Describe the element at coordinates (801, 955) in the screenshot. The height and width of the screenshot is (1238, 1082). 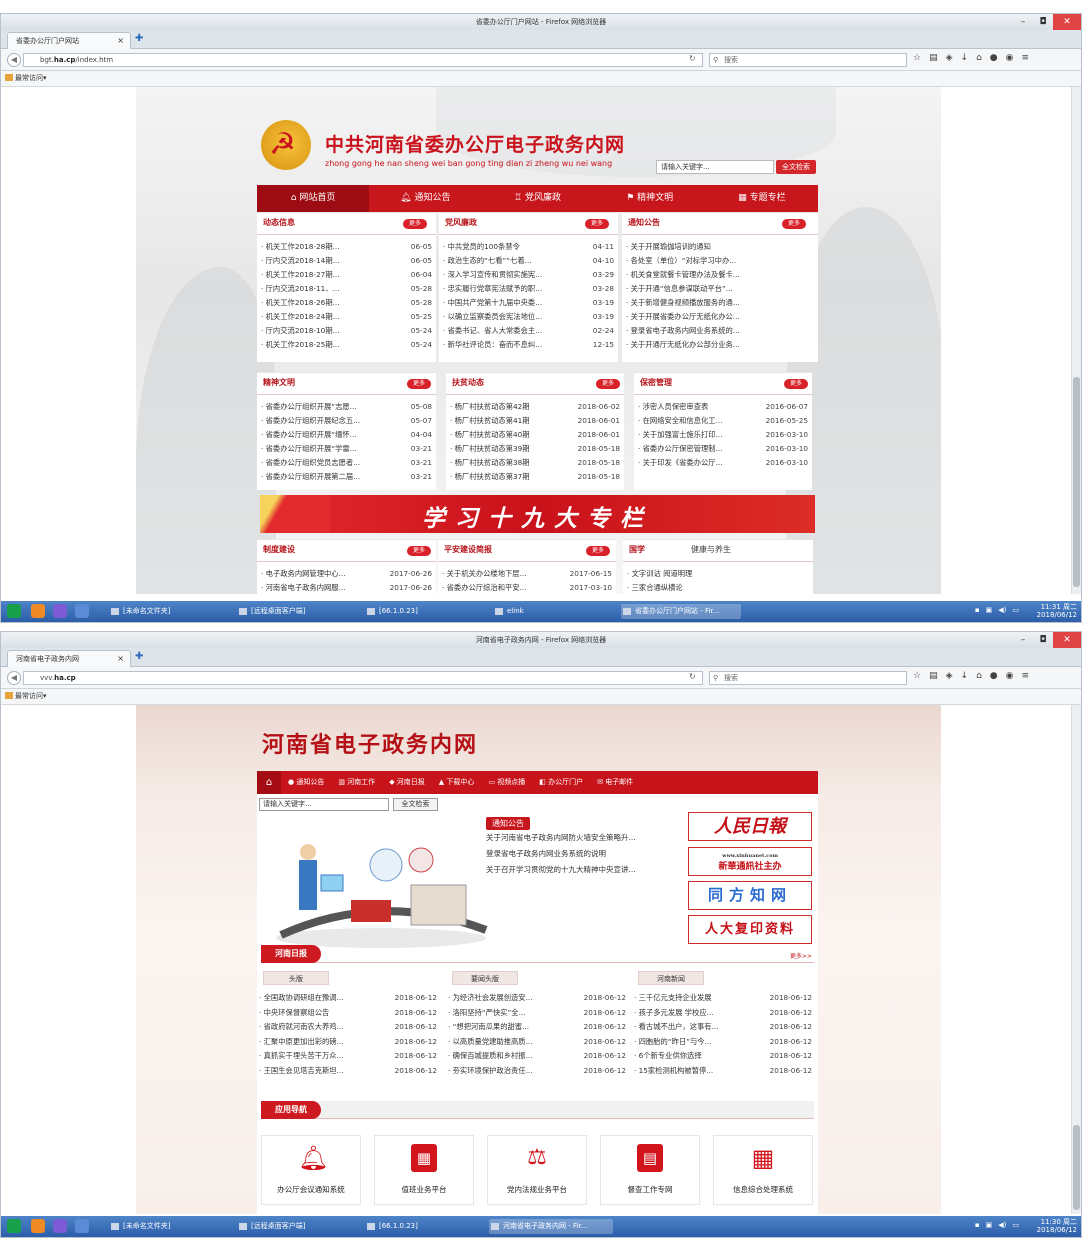
I see `more-link: 更多>>` at that location.